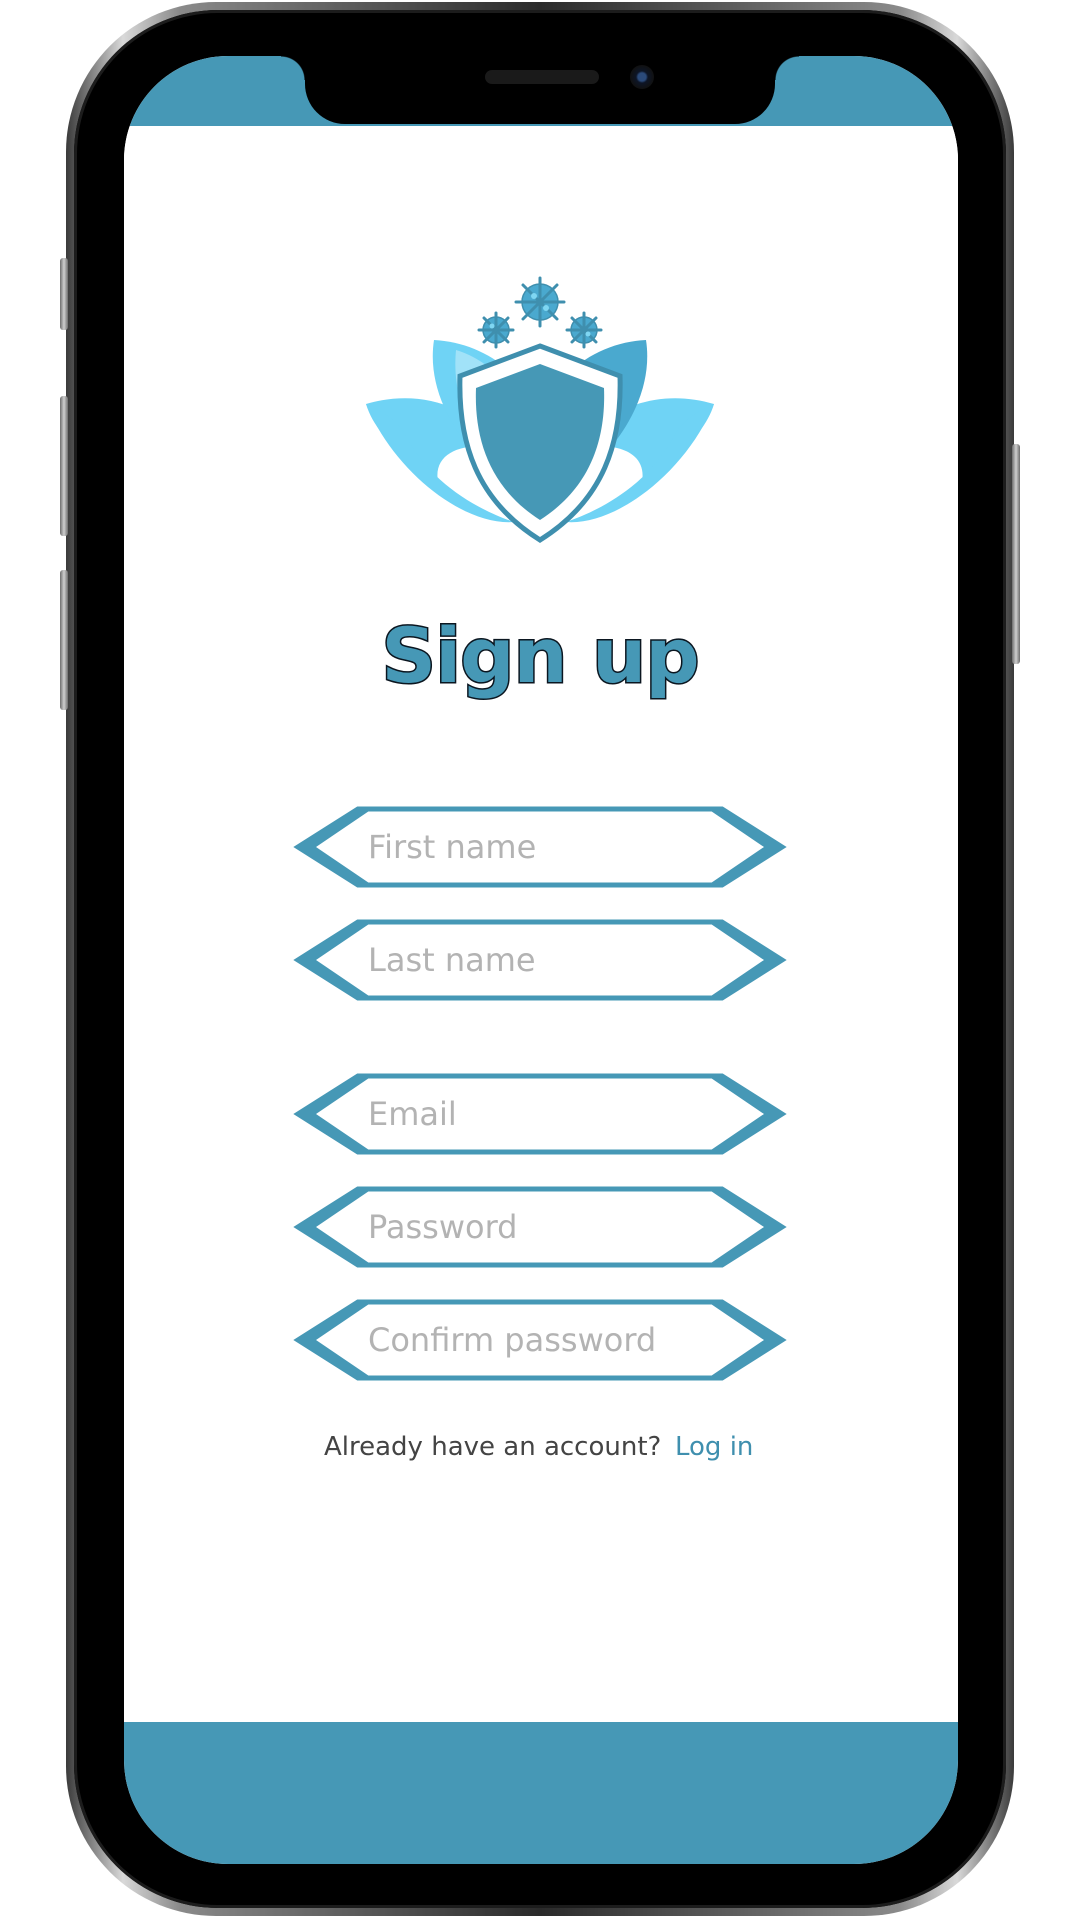  Describe the element at coordinates (64, 466) in the screenshot. I see `volume-up-button` at that location.